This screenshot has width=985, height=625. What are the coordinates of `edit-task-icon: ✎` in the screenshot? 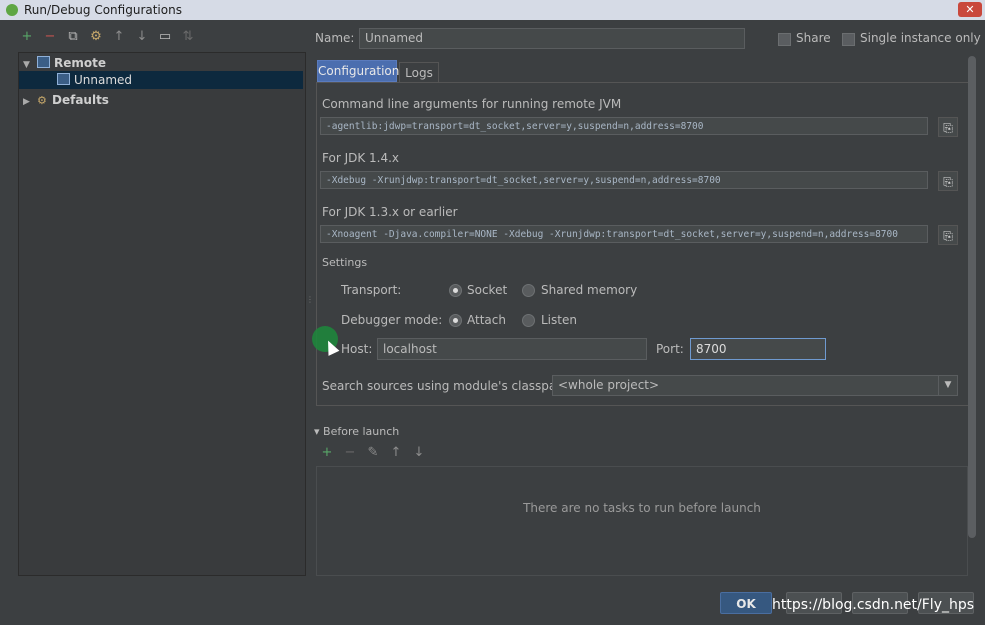 It's located at (373, 453).